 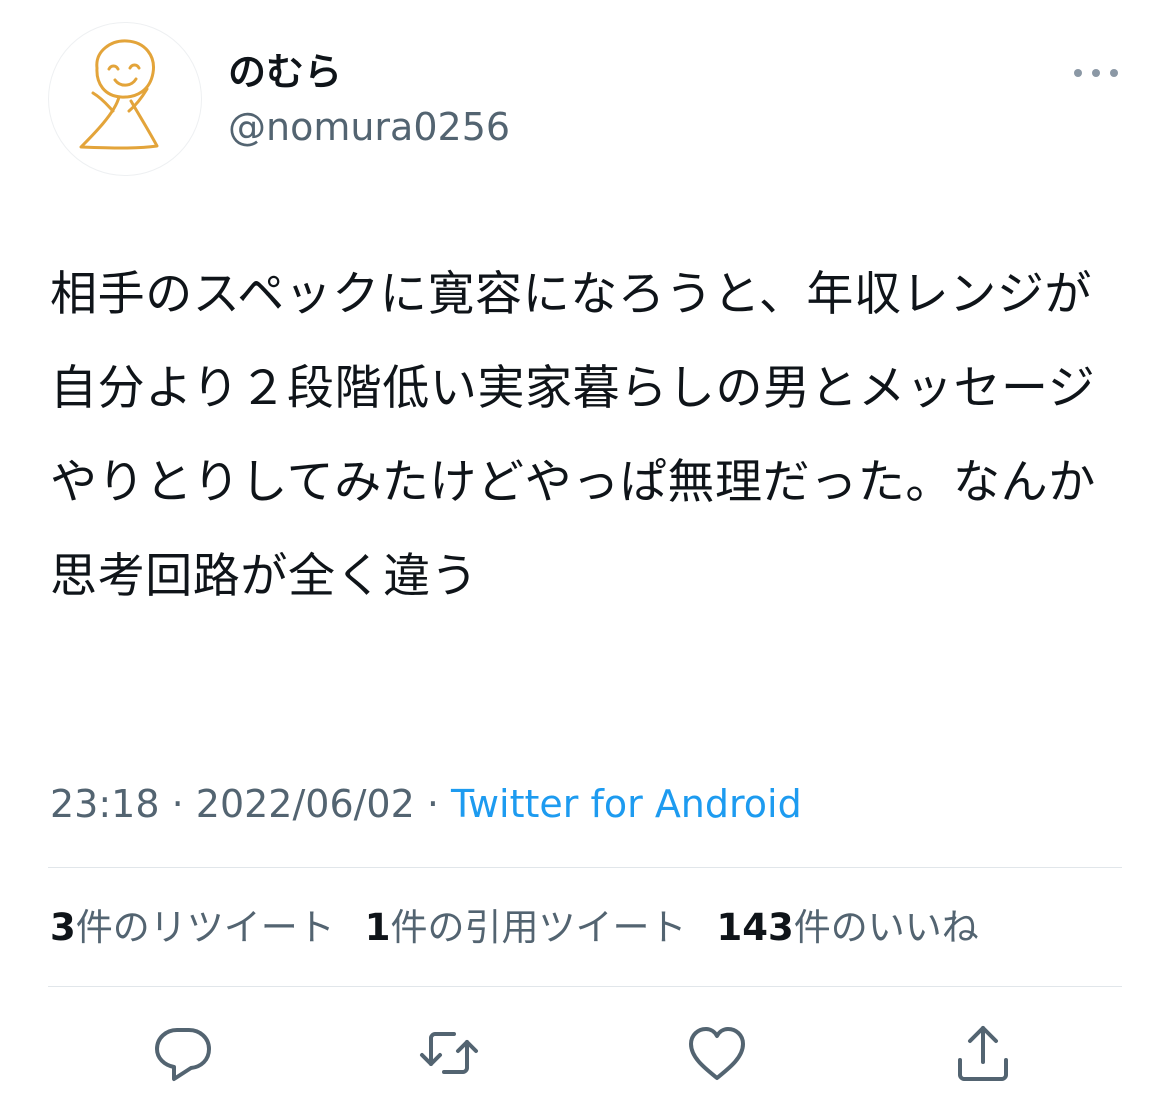 What do you see at coordinates (105, 804) in the screenshot?
I see `tweet-time: 23:18` at bounding box center [105, 804].